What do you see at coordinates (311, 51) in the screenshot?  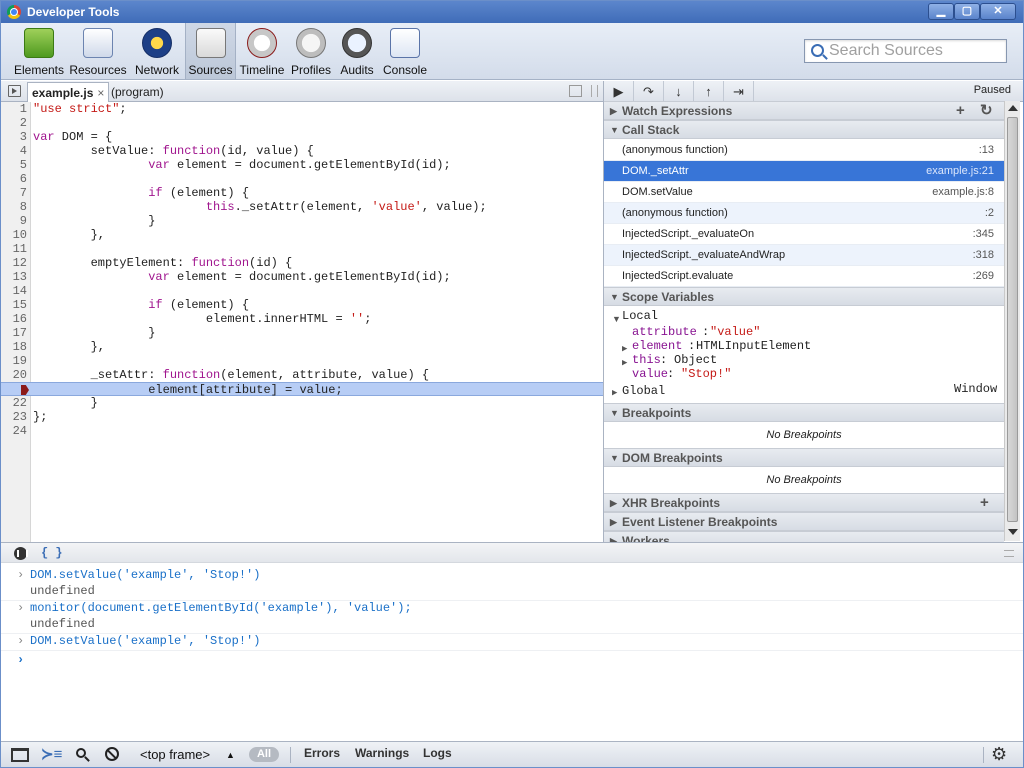 I see `profiles-tab: Profiles` at bounding box center [311, 51].